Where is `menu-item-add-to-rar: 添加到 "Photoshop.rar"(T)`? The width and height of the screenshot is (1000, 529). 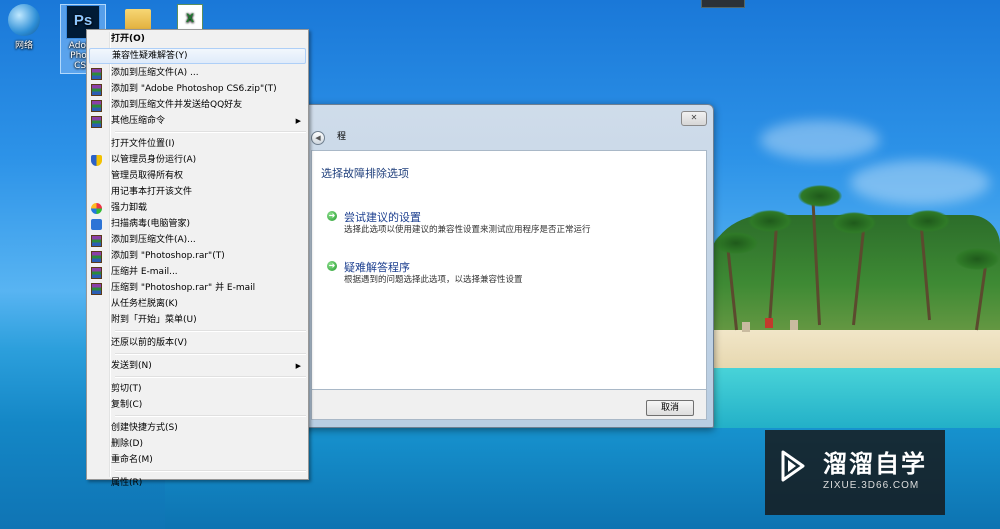
menu-item-add-to-rar: 添加到 "Photoshop.rar"(T) is located at coordinates (197, 256).